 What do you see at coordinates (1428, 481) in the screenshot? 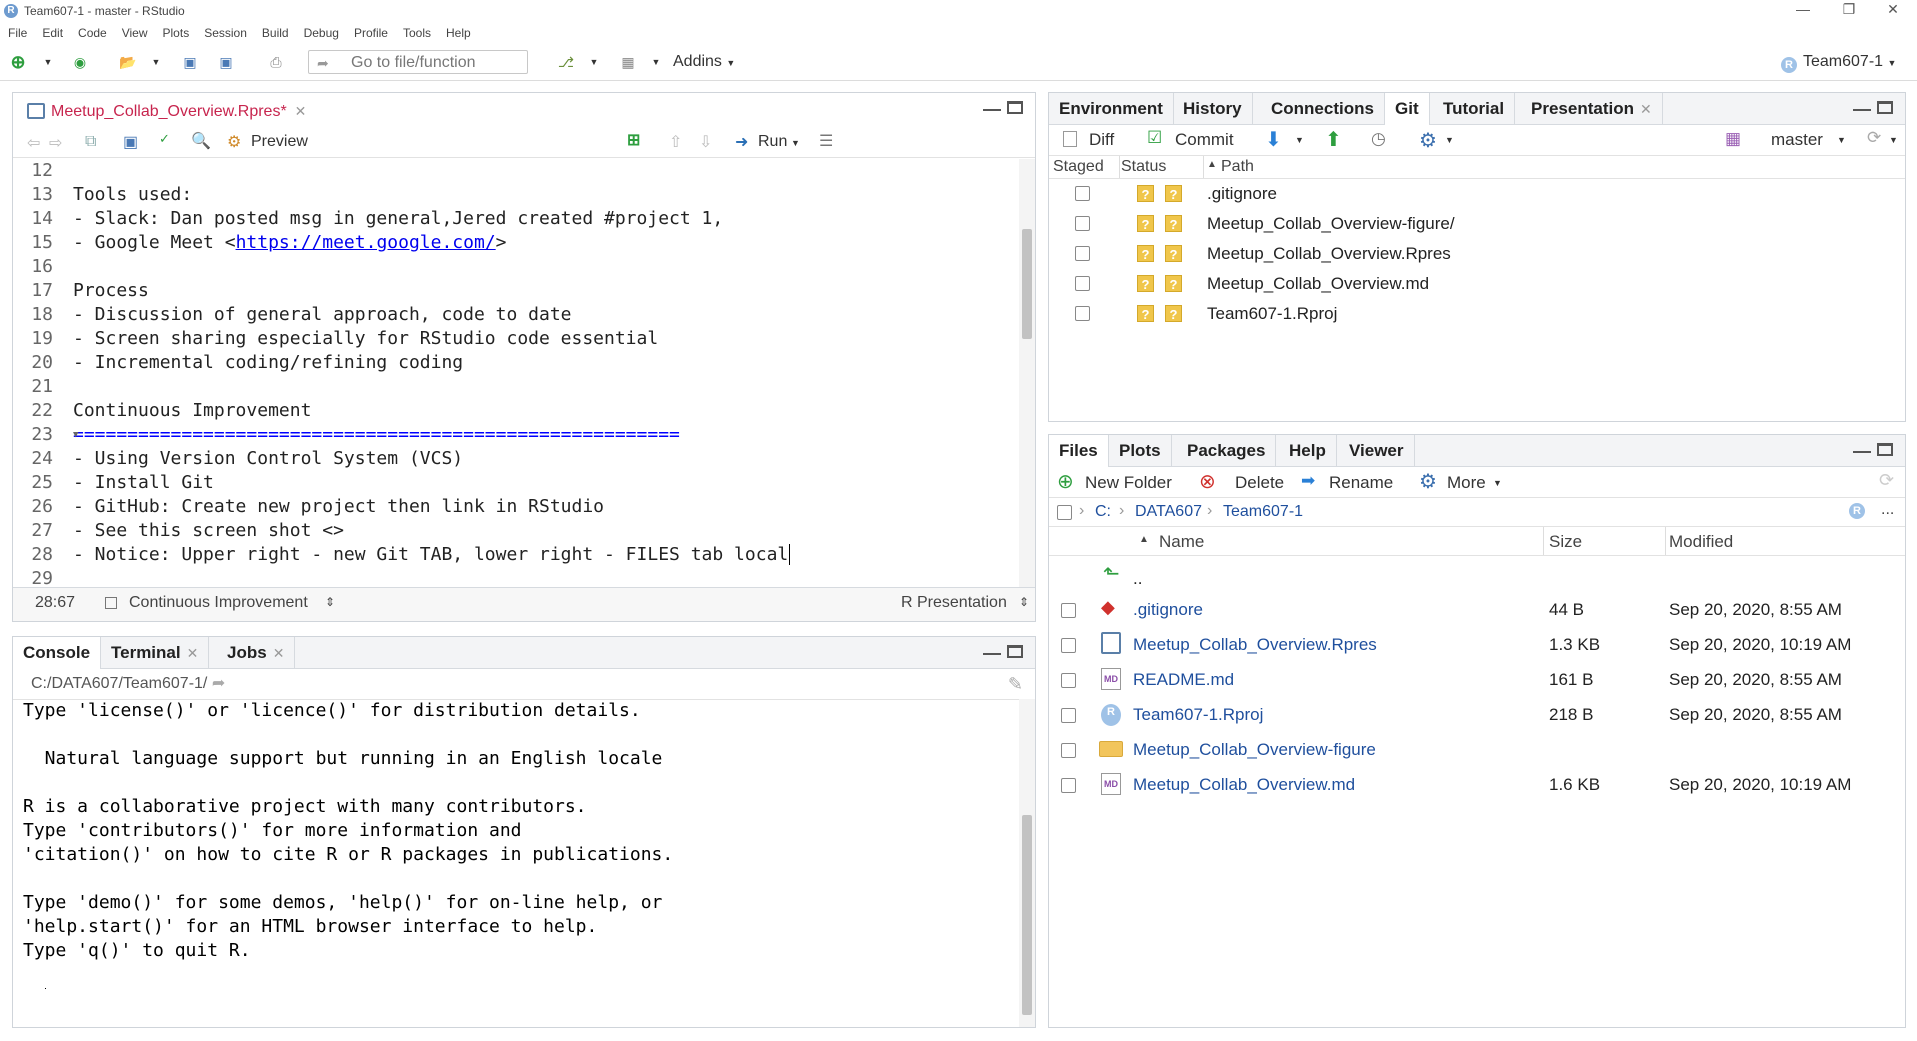
I see `more-gear-icon: ⚙` at bounding box center [1428, 481].